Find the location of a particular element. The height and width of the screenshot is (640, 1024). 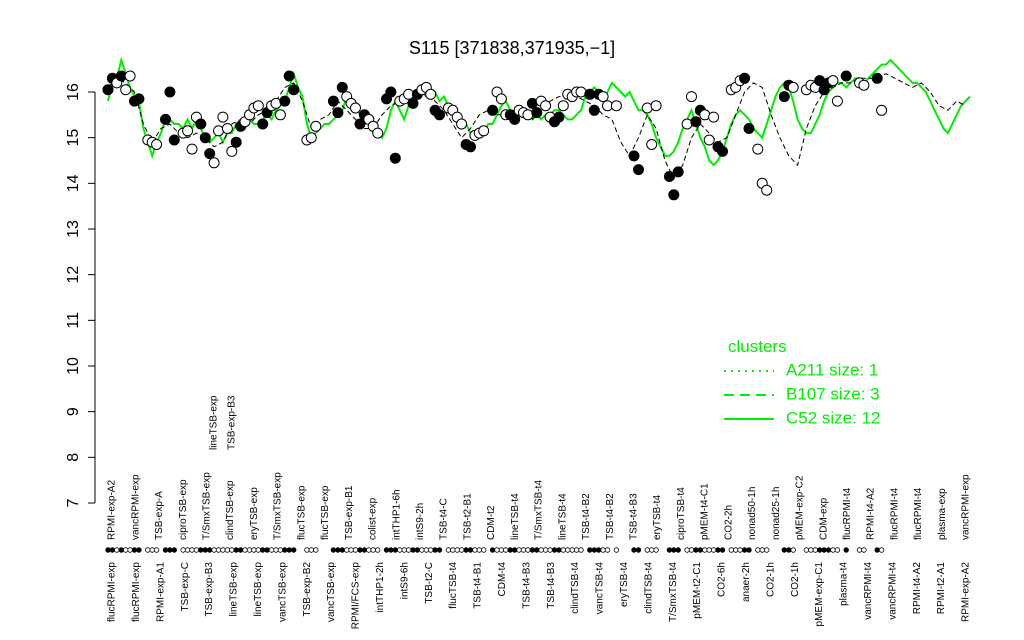

y-tick-label: 10 is located at coordinates (73, 366).